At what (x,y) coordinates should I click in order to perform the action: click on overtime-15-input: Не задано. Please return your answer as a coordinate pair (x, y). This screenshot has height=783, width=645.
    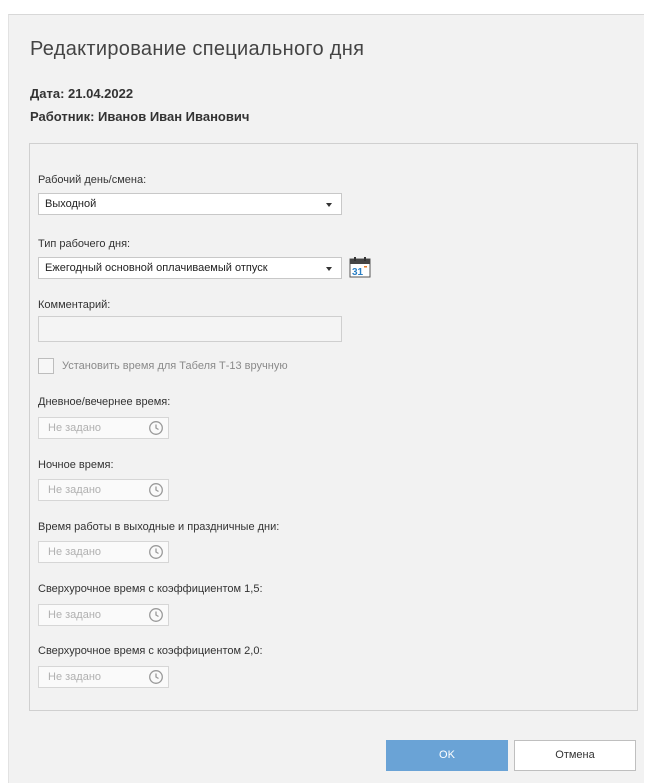
    Looking at the image, I should click on (103, 615).